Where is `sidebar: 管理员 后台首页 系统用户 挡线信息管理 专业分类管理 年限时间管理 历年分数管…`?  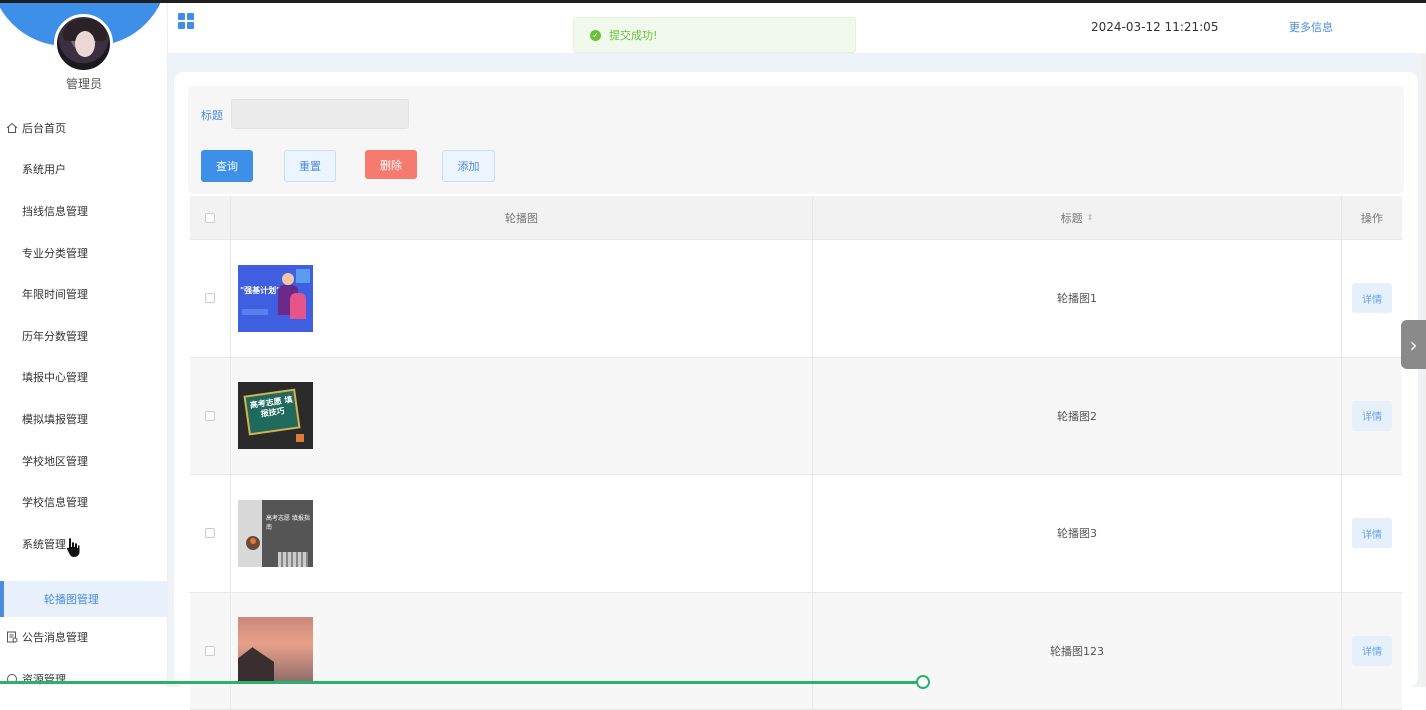
sidebar: 管理员 后台首页 系统用户 挡线信息管理 专业分类管理 年限时间管理 历年分数管… is located at coordinates (84, 343).